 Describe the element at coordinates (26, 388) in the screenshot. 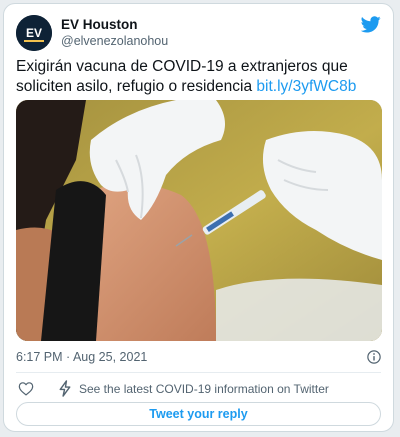

I see `heart-icon` at that location.